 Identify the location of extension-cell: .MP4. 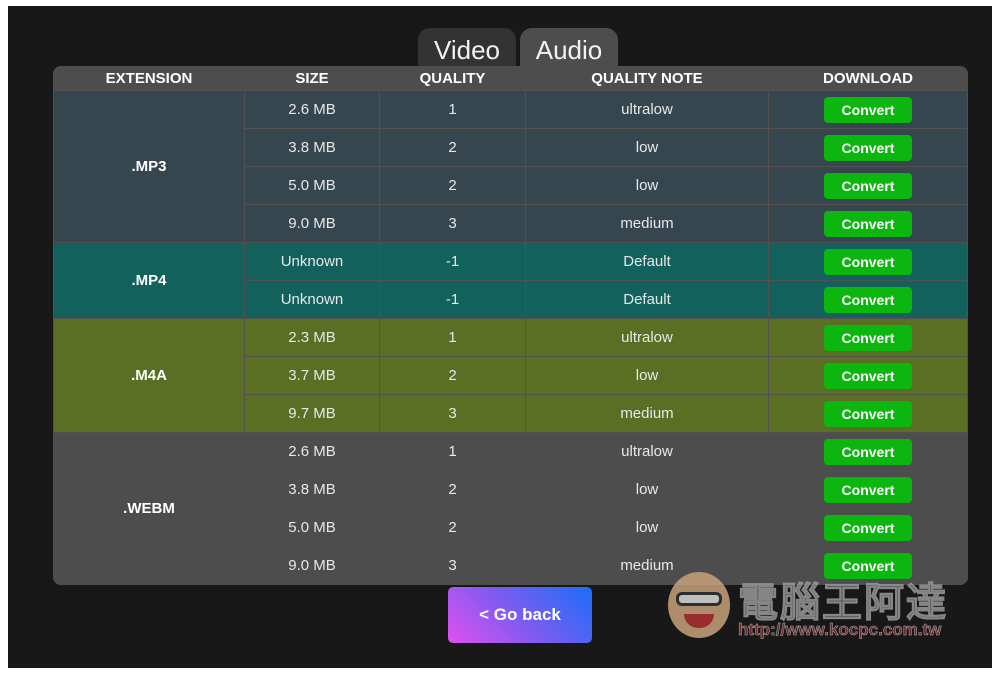
(149, 280).